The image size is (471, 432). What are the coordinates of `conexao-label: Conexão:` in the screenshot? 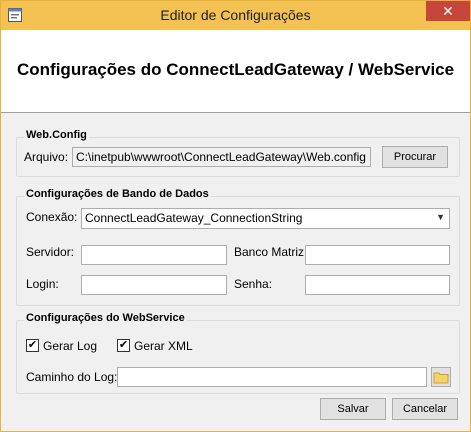 It's located at (52, 217).